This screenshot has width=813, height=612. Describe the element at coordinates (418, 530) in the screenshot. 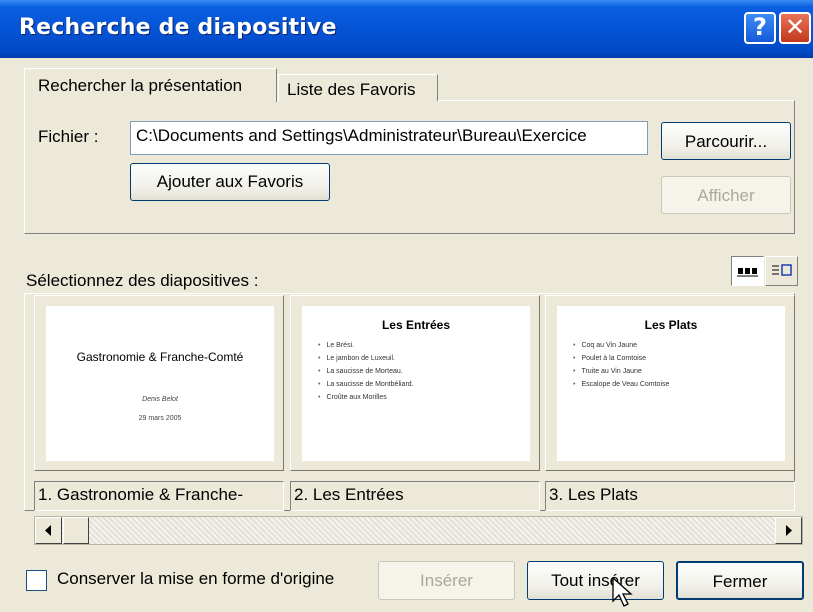

I see `horizontal-scrollbar` at that location.